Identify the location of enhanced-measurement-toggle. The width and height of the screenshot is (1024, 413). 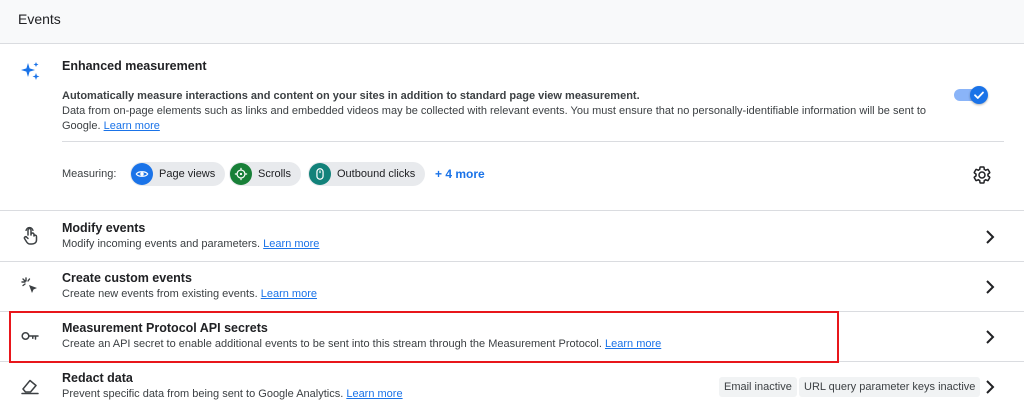
(971, 95).